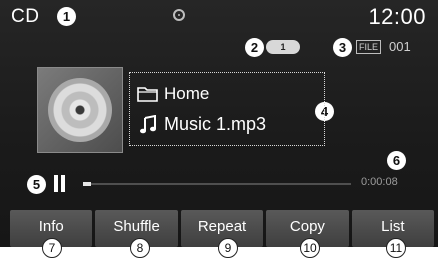  Describe the element at coordinates (179, 15) in the screenshot. I see `disc-status-icon` at that location.